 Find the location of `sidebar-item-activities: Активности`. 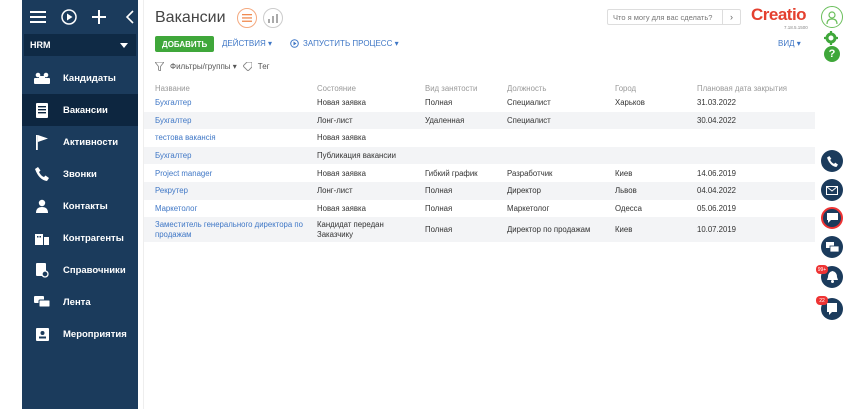

sidebar-item-activities: Активности is located at coordinates (80, 142).